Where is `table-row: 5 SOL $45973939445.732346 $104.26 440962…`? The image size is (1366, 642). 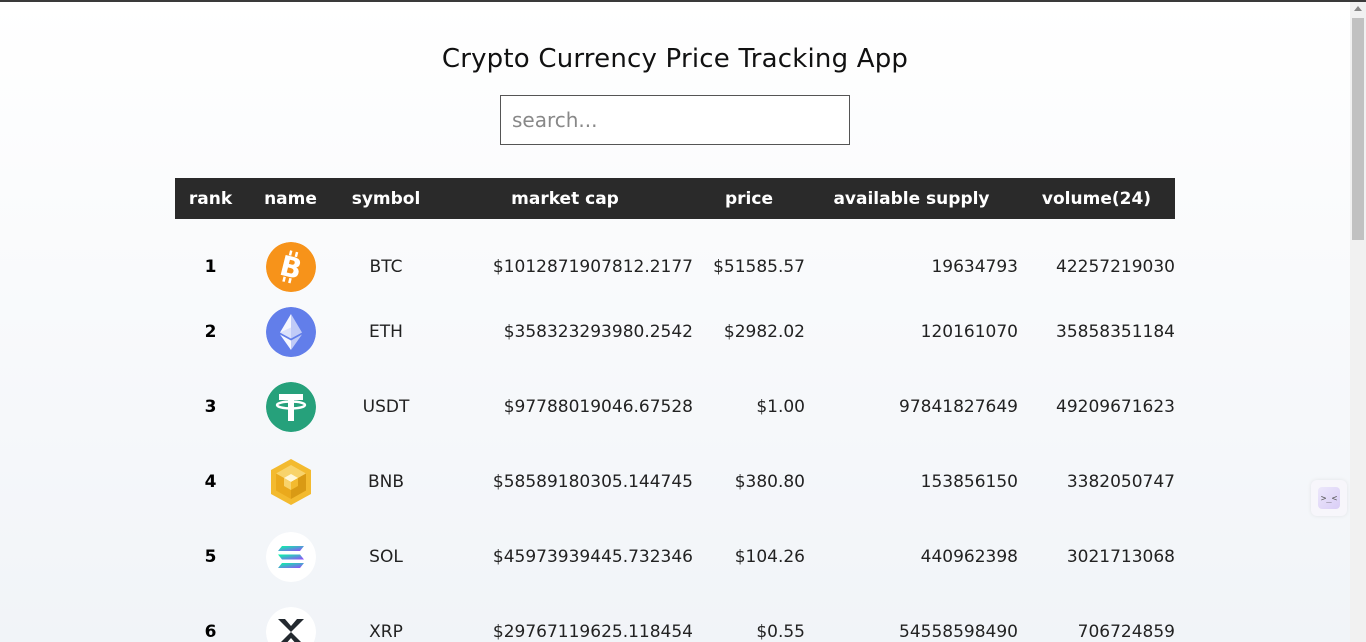 table-row: 5 SOL $45973939445.732346 $104.26 440962… is located at coordinates (675, 556).